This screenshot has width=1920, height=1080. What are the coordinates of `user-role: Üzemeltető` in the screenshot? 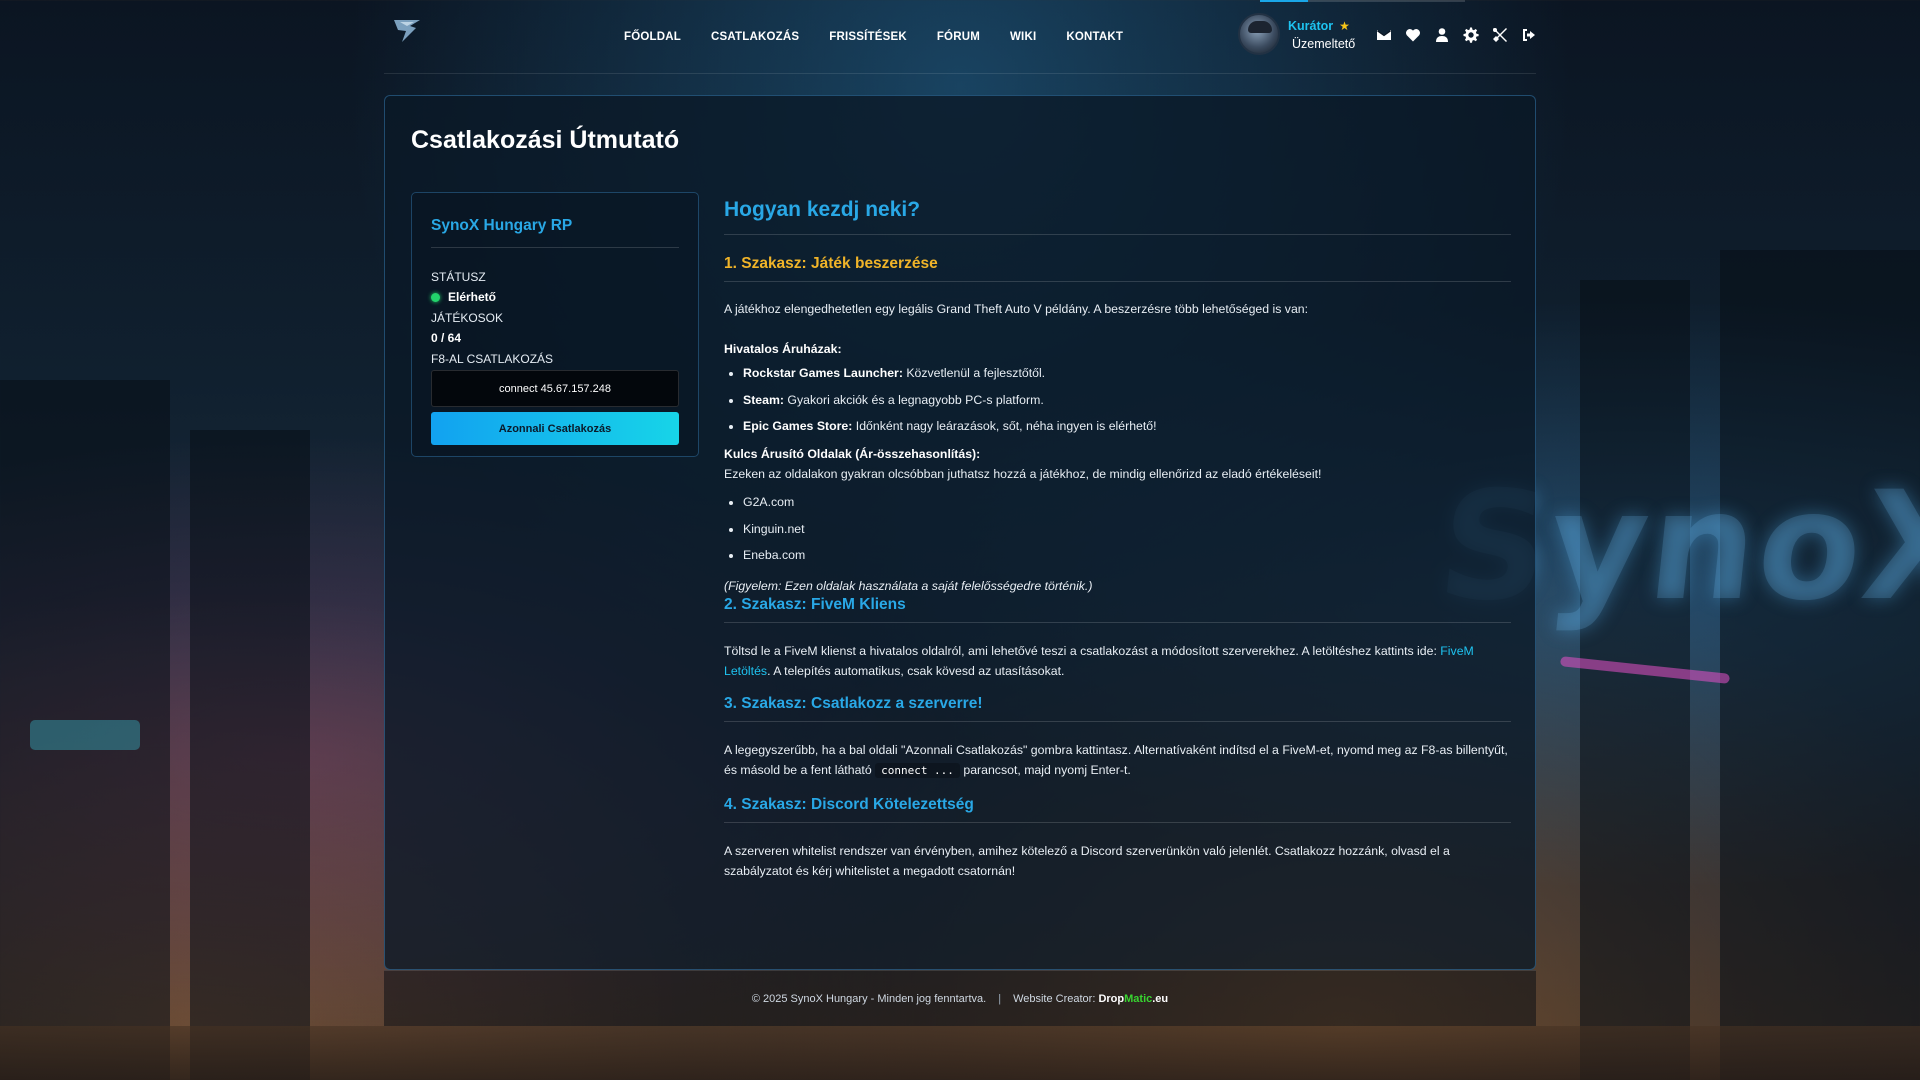 It's located at (1324, 44).